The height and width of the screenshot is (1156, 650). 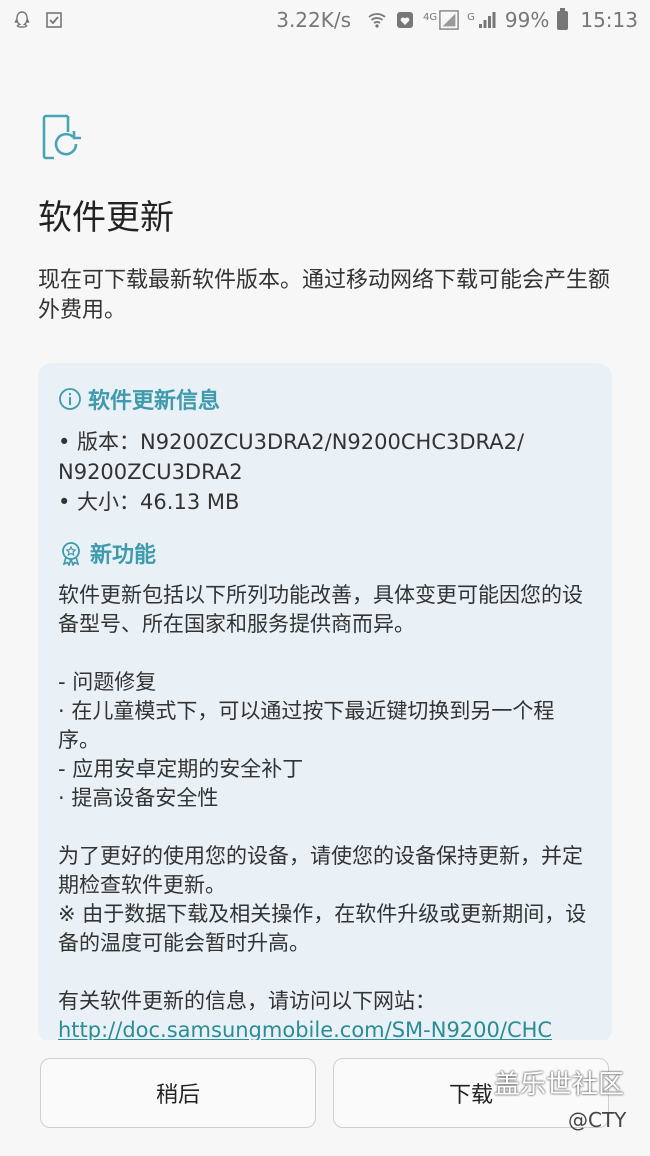 What do you see at coordinates (471, 17) in the screenshot?
I see `net-type-2: G` at bounding box center [471, 17].